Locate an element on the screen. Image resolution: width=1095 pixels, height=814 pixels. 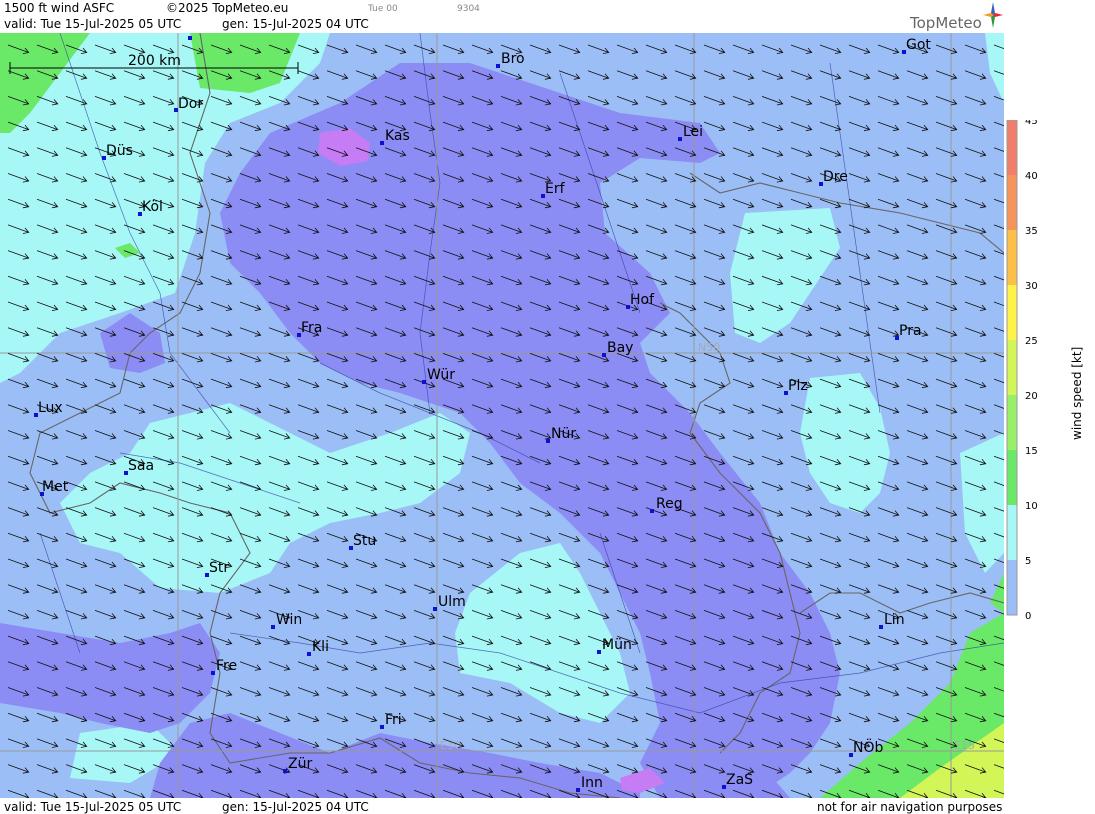
copyright: ©2025 TopMeteo.eu is located at coordinates (227, 8).